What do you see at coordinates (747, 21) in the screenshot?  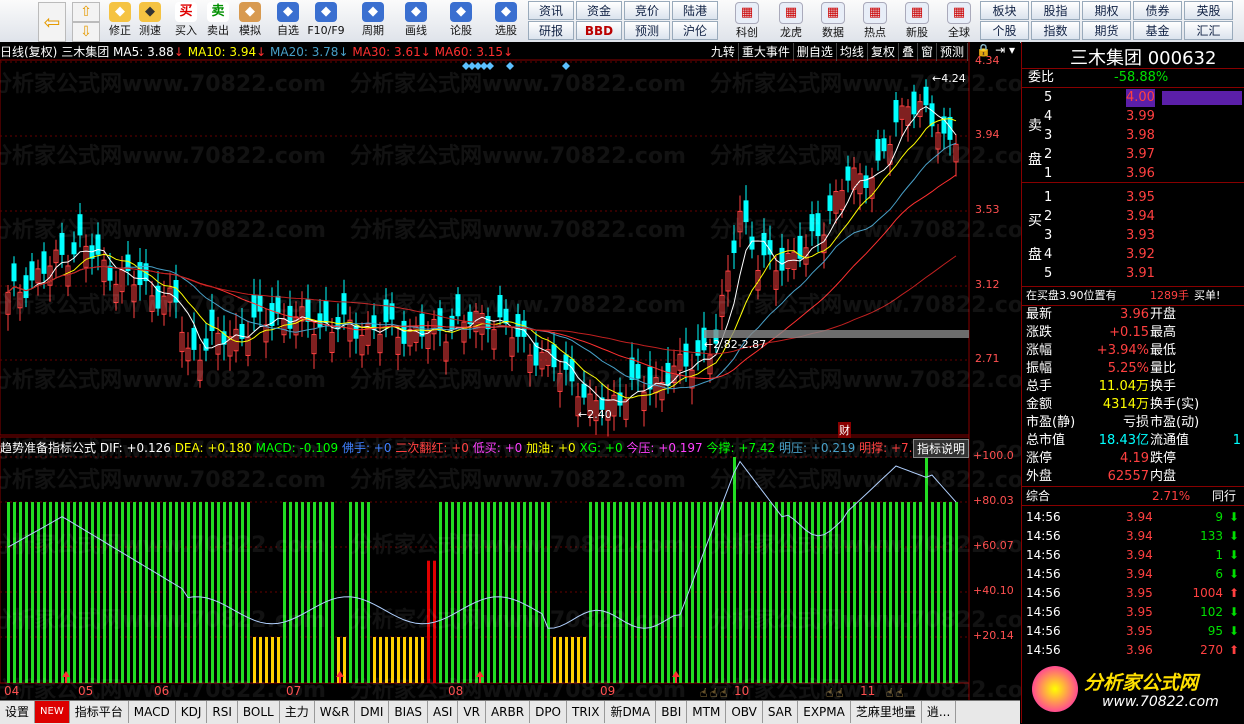 I see `toolbar-button-科创: ▦ 科创` at bounding box center [747, 21].